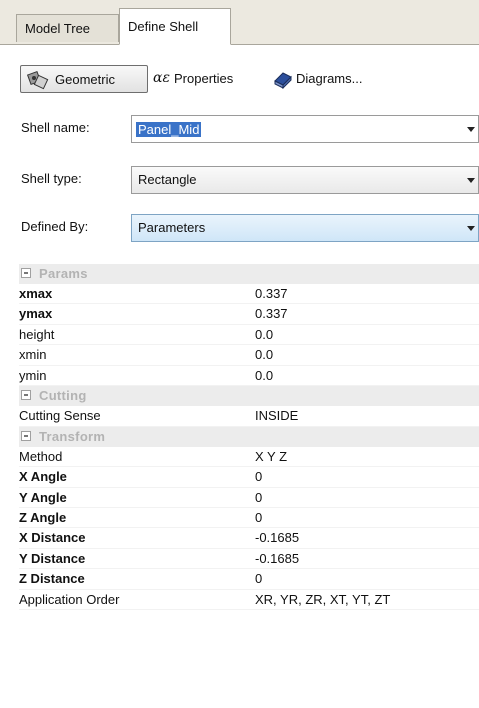 The image size is (479, 708). What do you see at coordinates (249, 396) in the screenshot?
I see `section-cutting: Cutting` at bounding box center [249, 396].